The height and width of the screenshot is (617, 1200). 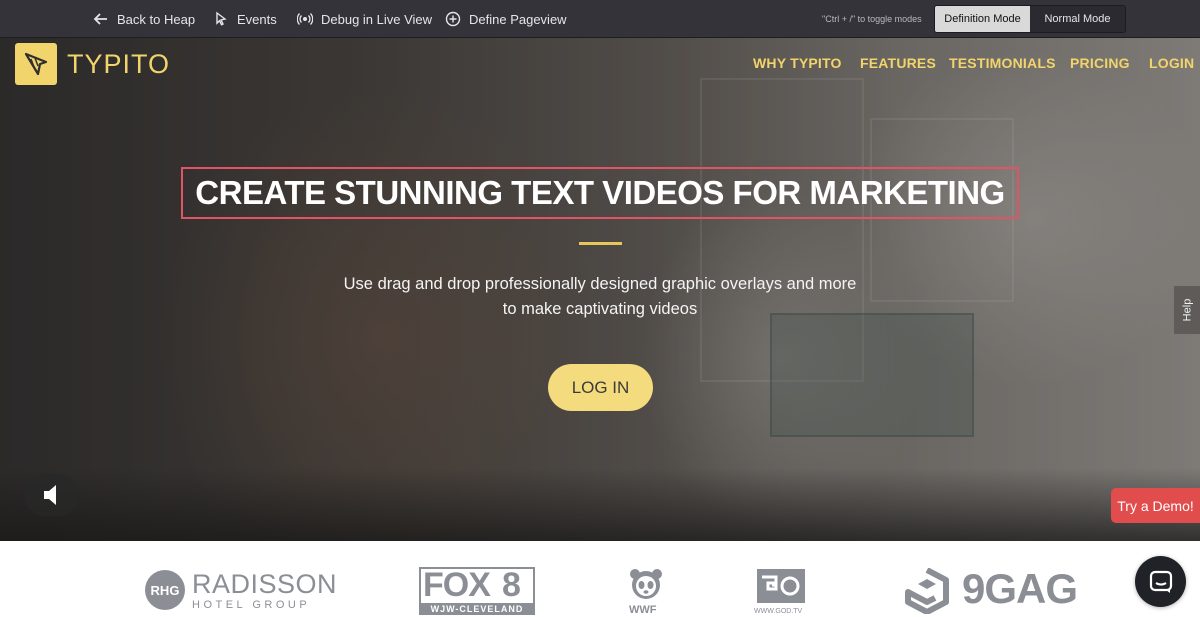 What do you see at coordinates (156, 19) in the screenshot?
I see `back-to-heap-label: Back to Heap` at bounding box center [156, 19].